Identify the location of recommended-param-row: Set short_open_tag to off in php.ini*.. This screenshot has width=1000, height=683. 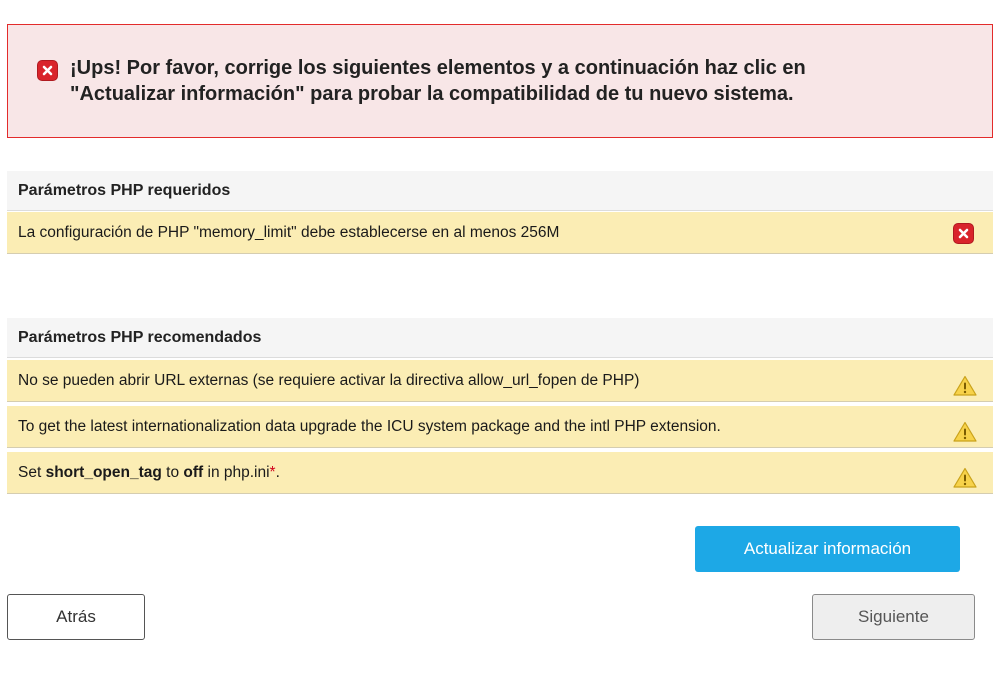
(500, 473).